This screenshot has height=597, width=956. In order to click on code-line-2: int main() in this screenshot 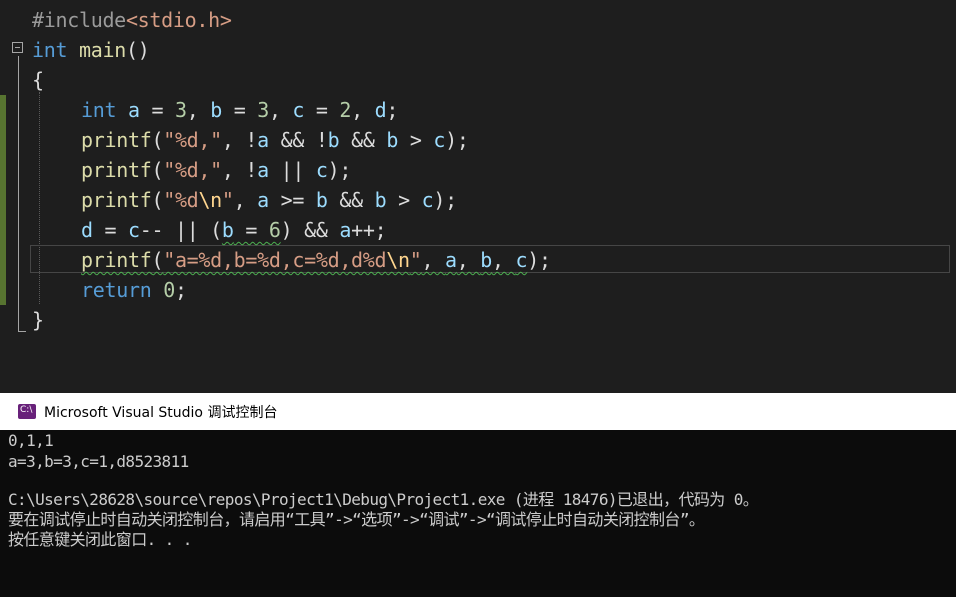, I will do `click(91, 50)`.